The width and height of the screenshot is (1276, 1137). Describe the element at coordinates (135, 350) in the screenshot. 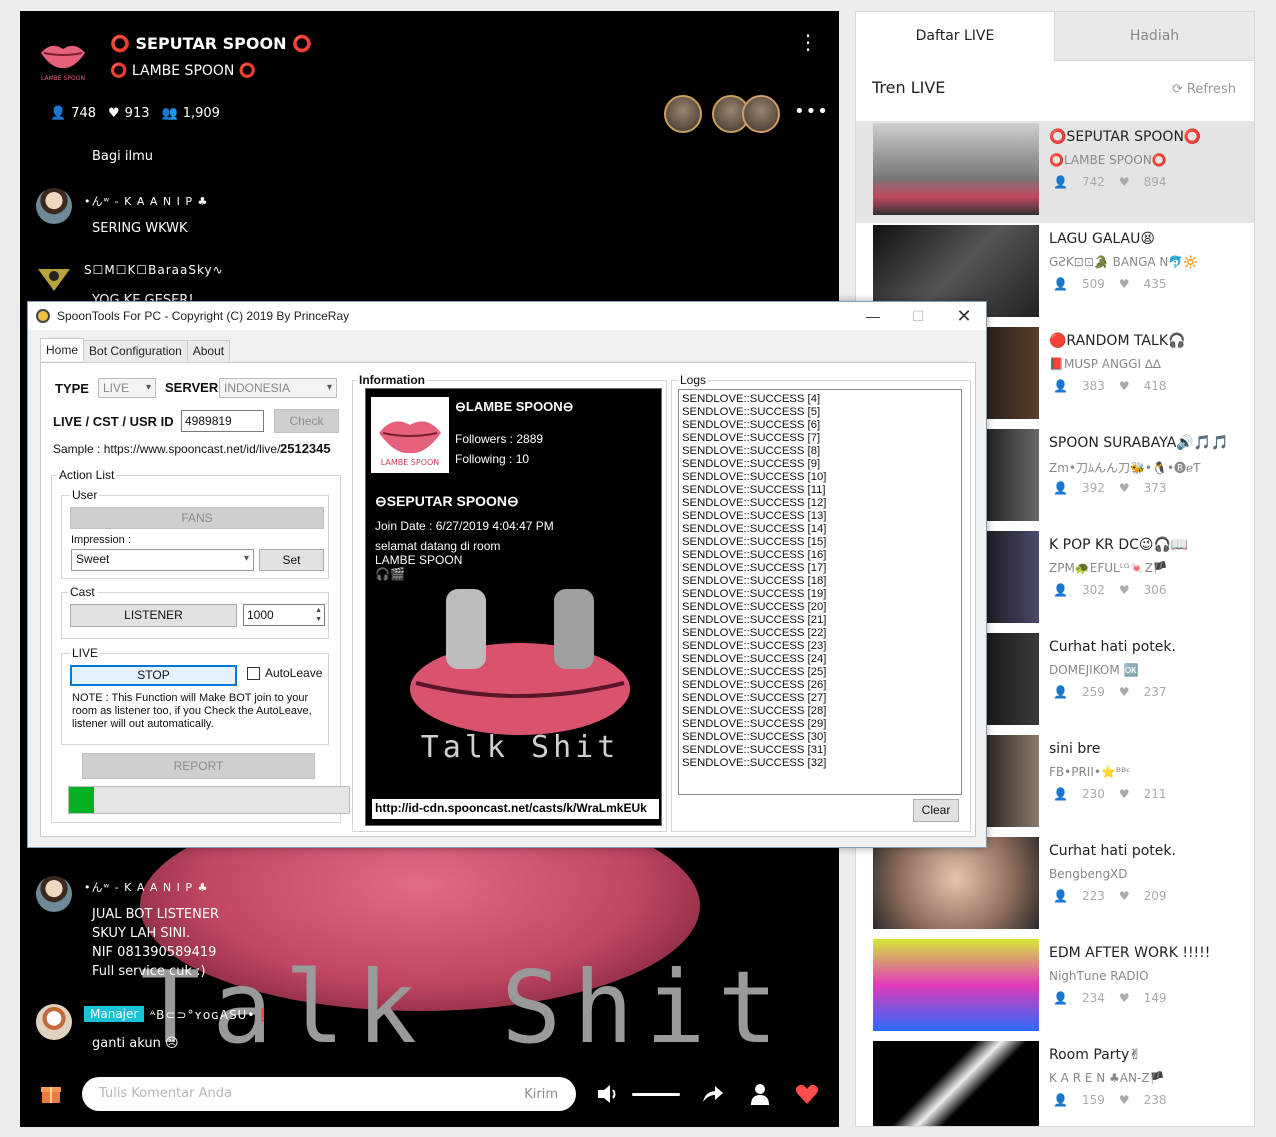

I see `tab-bot-configuration: Bot Configuration` at that location.